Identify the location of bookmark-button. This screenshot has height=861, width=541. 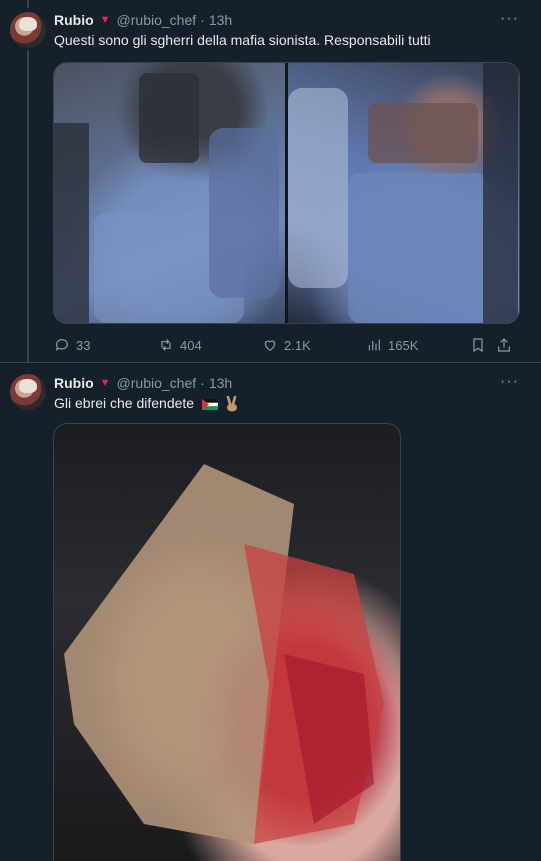
(483, 345).